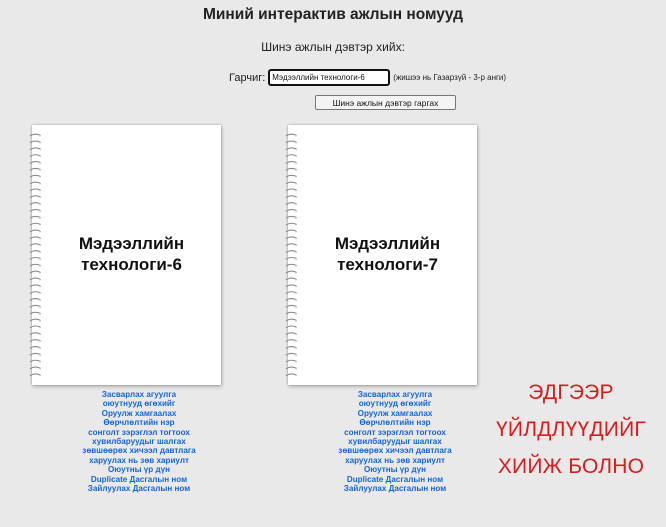 The width and height of the screenshot is (666, 527). I want to click on callout-line2: ҮЙЛДЛҮҮДИЙГ, so click(571, 429).